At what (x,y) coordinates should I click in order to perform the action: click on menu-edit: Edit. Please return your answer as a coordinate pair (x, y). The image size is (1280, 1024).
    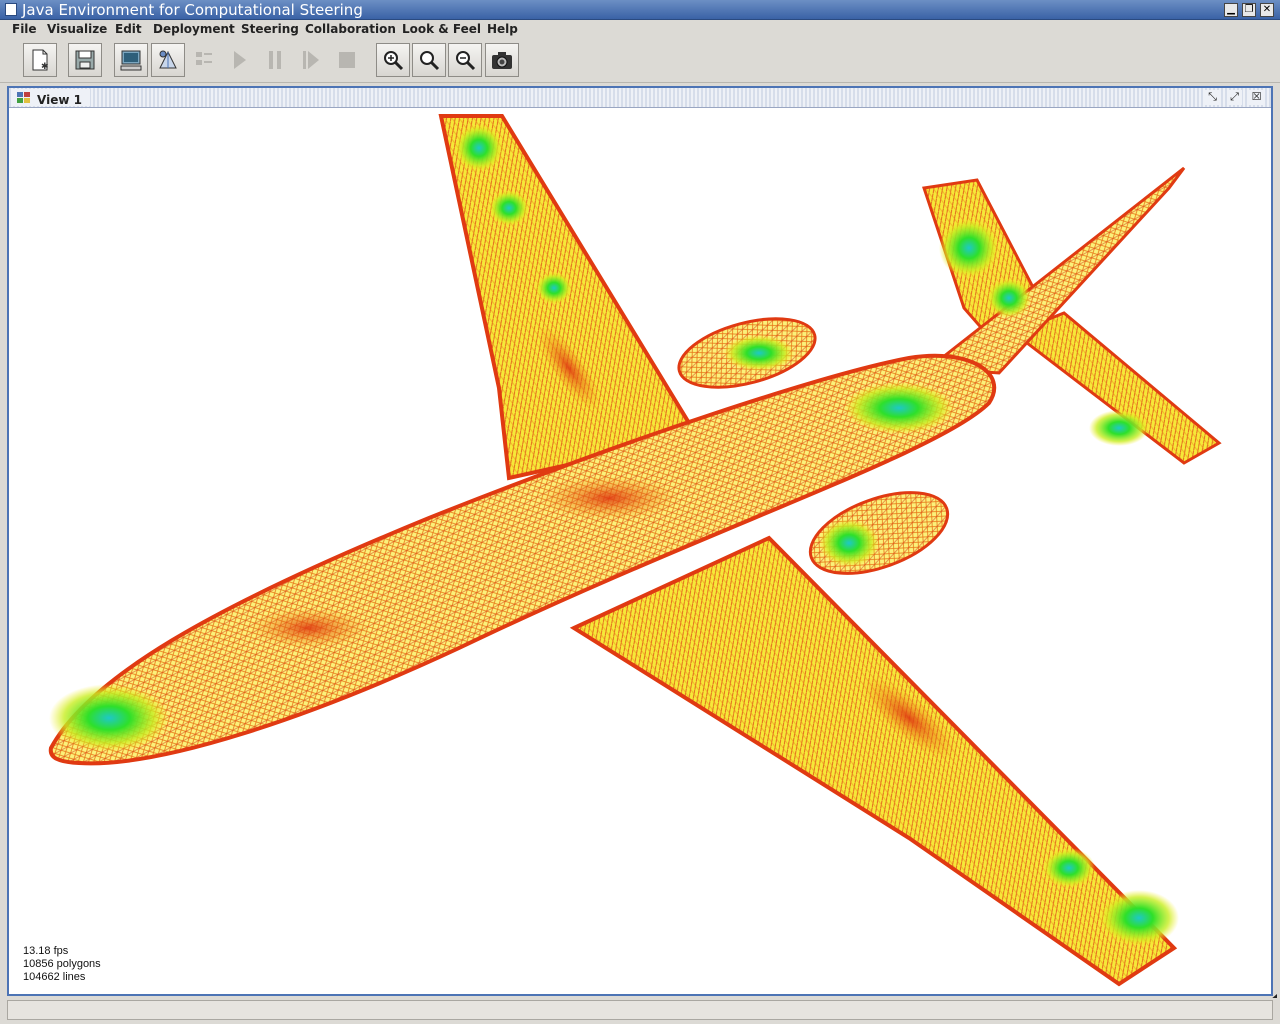
    Looking at the image, I should click on (128, 29).